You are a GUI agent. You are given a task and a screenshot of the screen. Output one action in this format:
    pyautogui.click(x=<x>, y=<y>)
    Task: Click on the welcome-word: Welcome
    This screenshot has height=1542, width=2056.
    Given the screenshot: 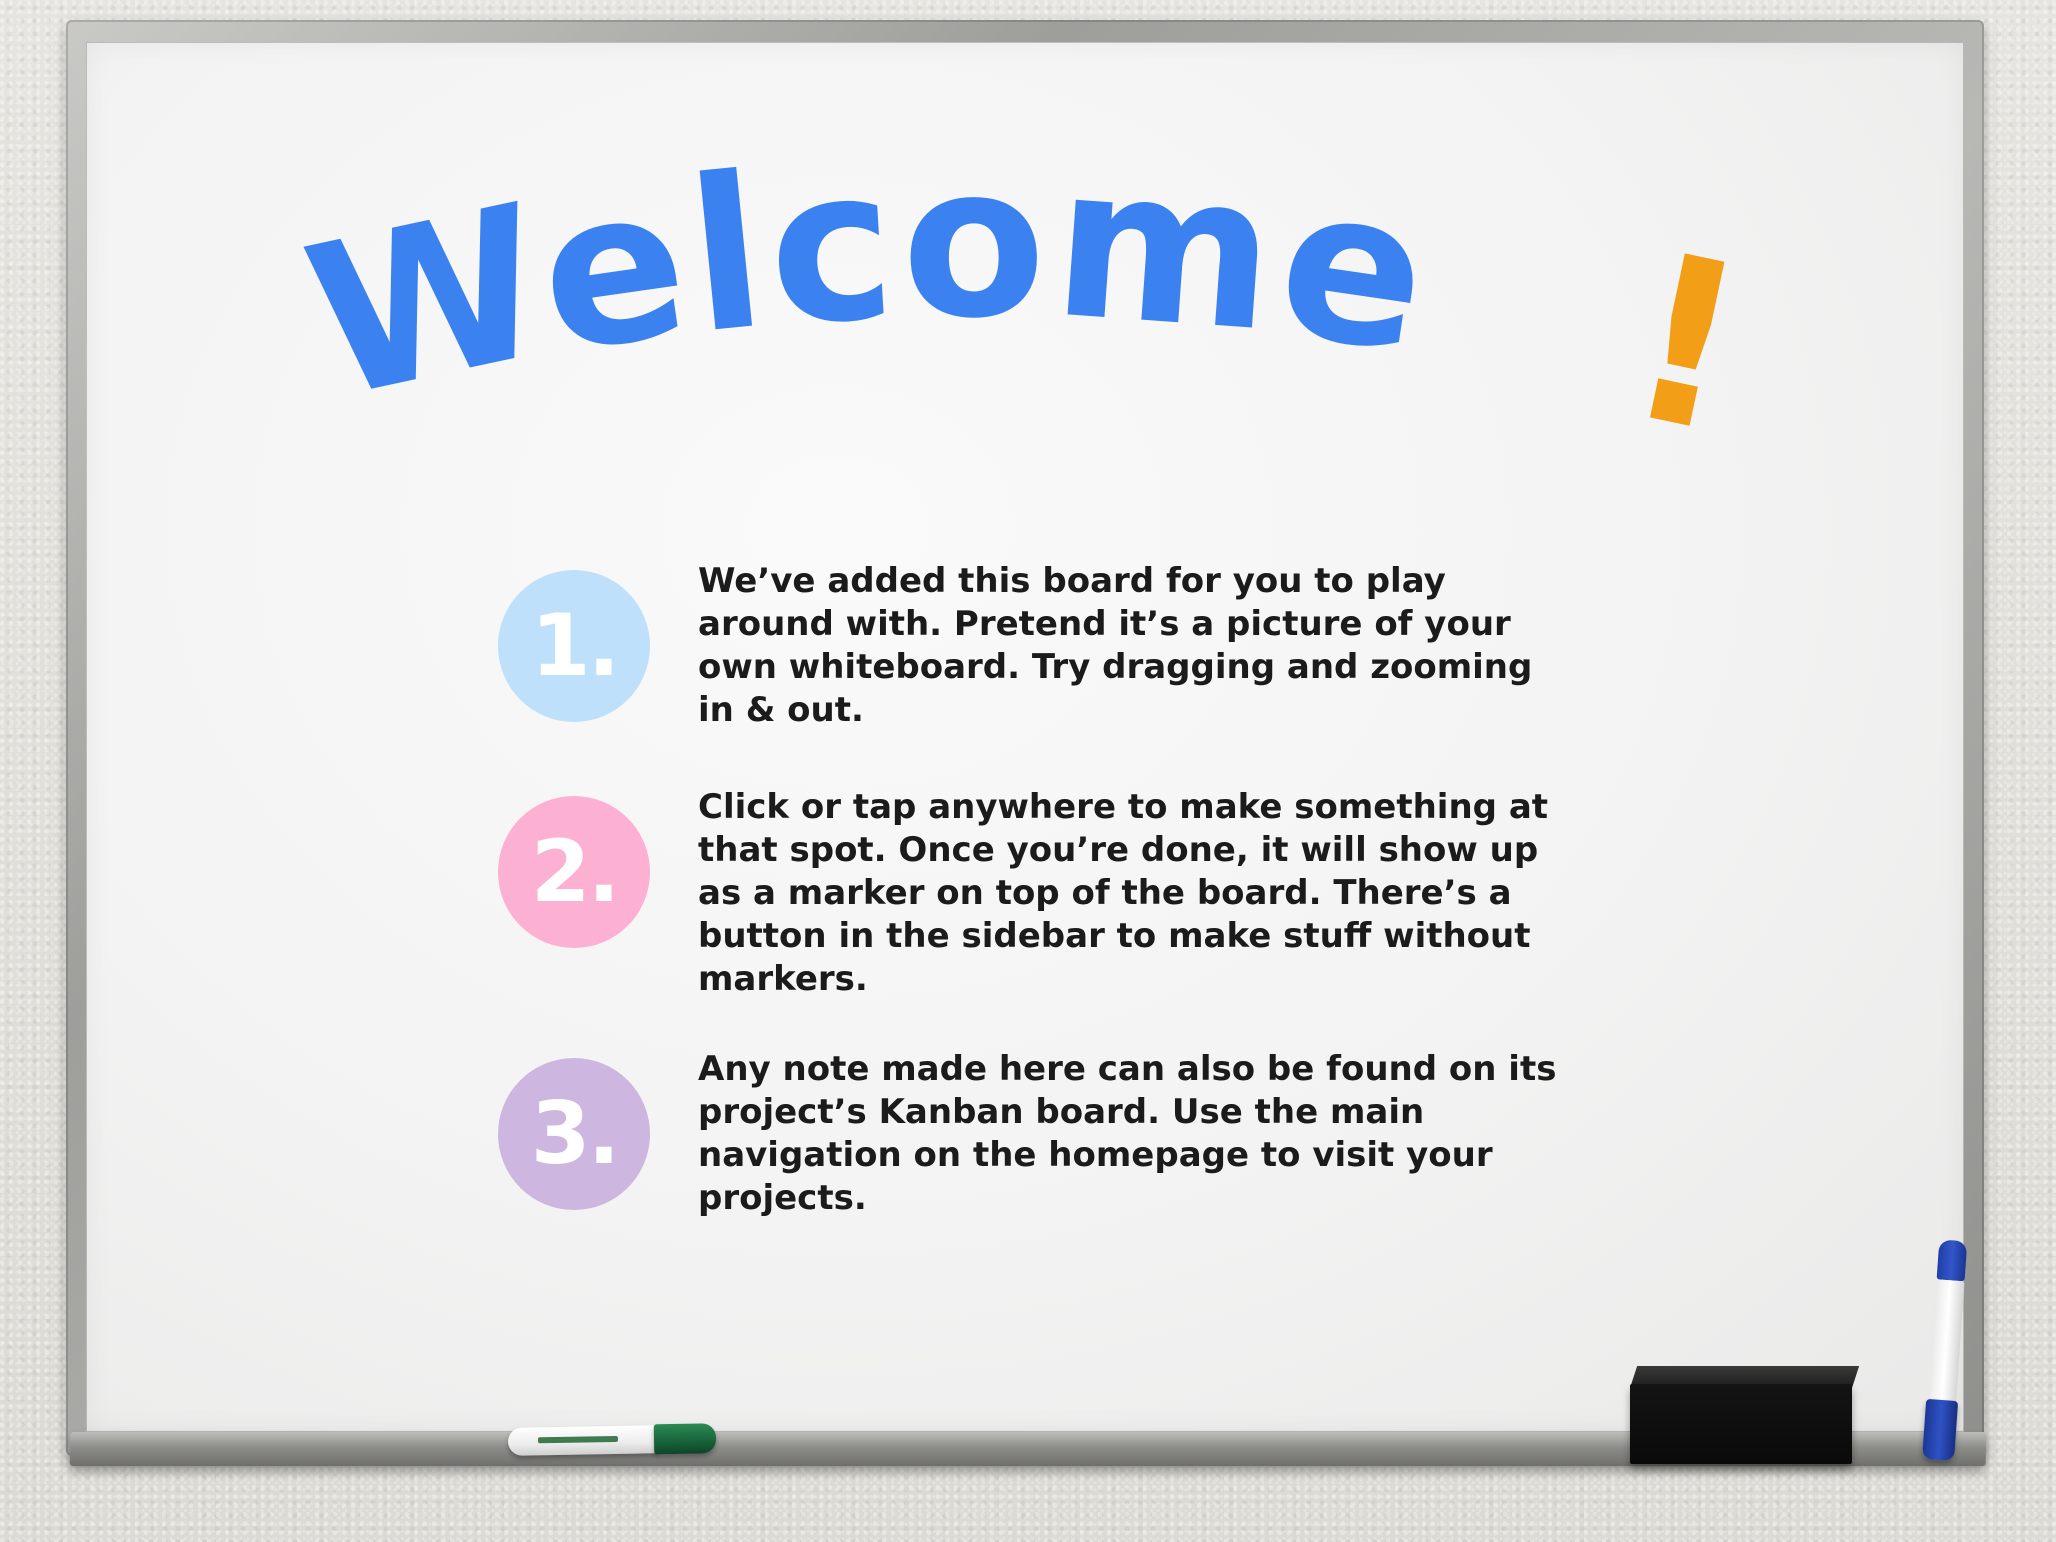 What is the action you would take?
    pyautogui.click(x=867, y=298)
    